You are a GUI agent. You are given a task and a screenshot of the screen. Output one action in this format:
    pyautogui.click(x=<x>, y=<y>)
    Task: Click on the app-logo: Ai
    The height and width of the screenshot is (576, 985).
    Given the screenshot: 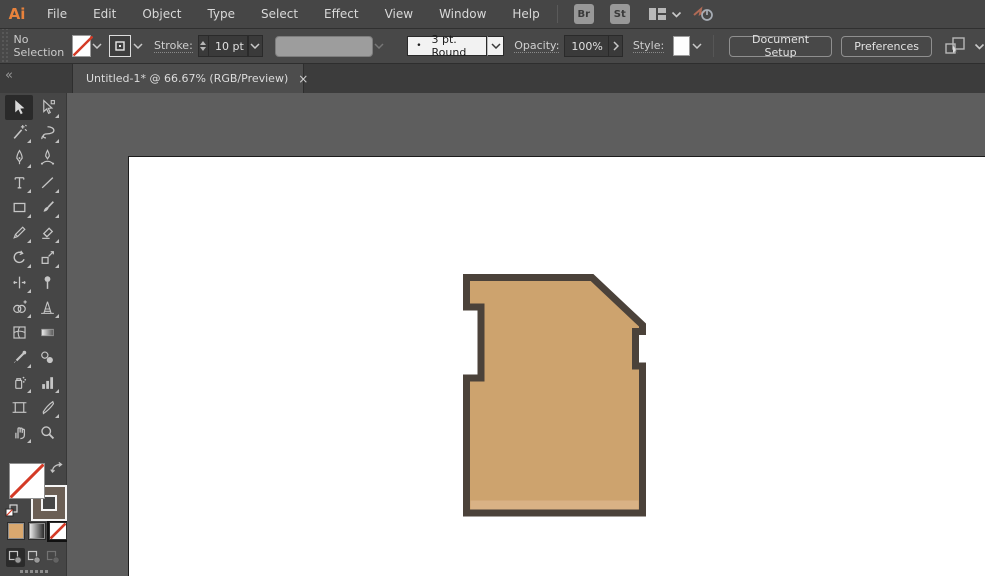 What is the action you would take?
    pyautogui.click(x=17, y=14)
    